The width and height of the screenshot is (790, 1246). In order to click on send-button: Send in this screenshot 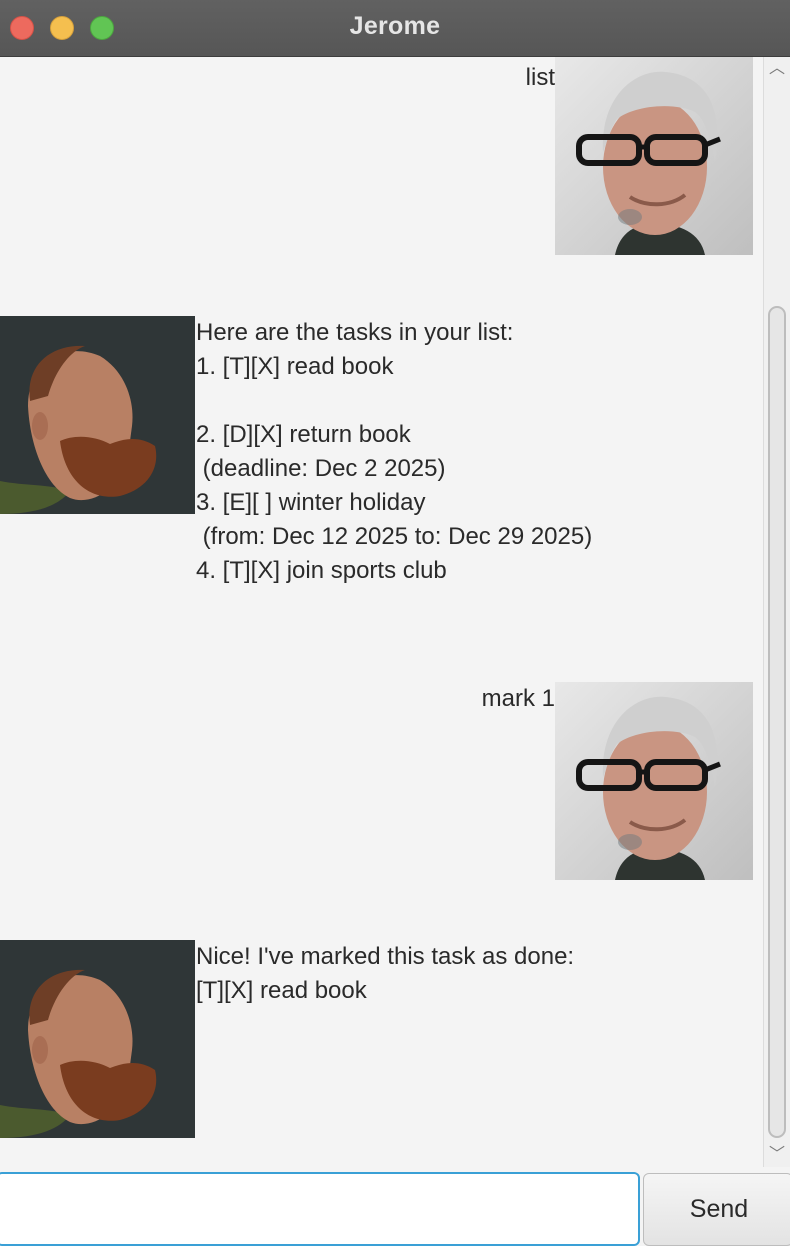, I will do `click(716, 1209)`.